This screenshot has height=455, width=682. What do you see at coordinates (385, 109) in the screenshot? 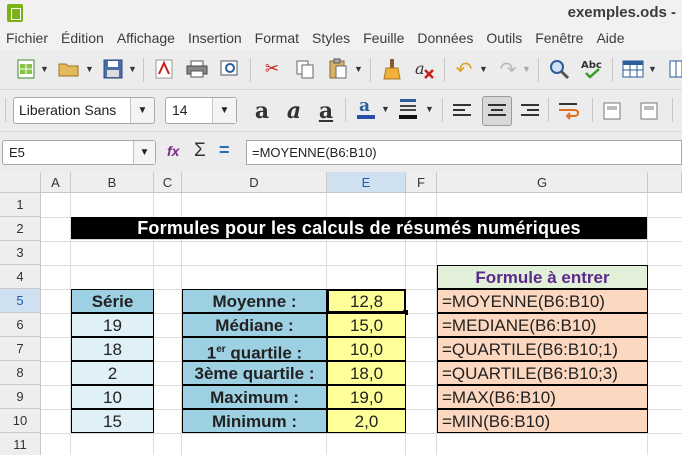
I see `font-color-dropdown-arrow: ▼` at bounding box center [385, 109].